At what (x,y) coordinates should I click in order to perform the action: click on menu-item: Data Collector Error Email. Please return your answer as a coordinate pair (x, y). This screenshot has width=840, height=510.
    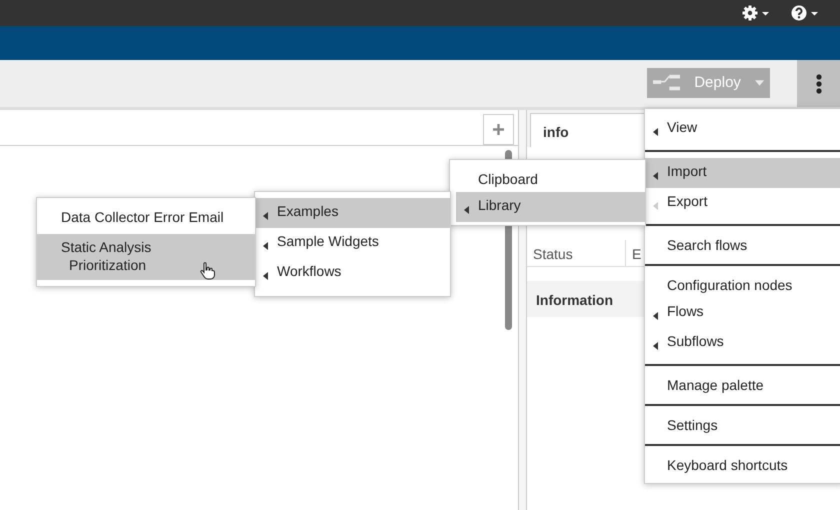
    Looking at the image, I should click on (146, 219).